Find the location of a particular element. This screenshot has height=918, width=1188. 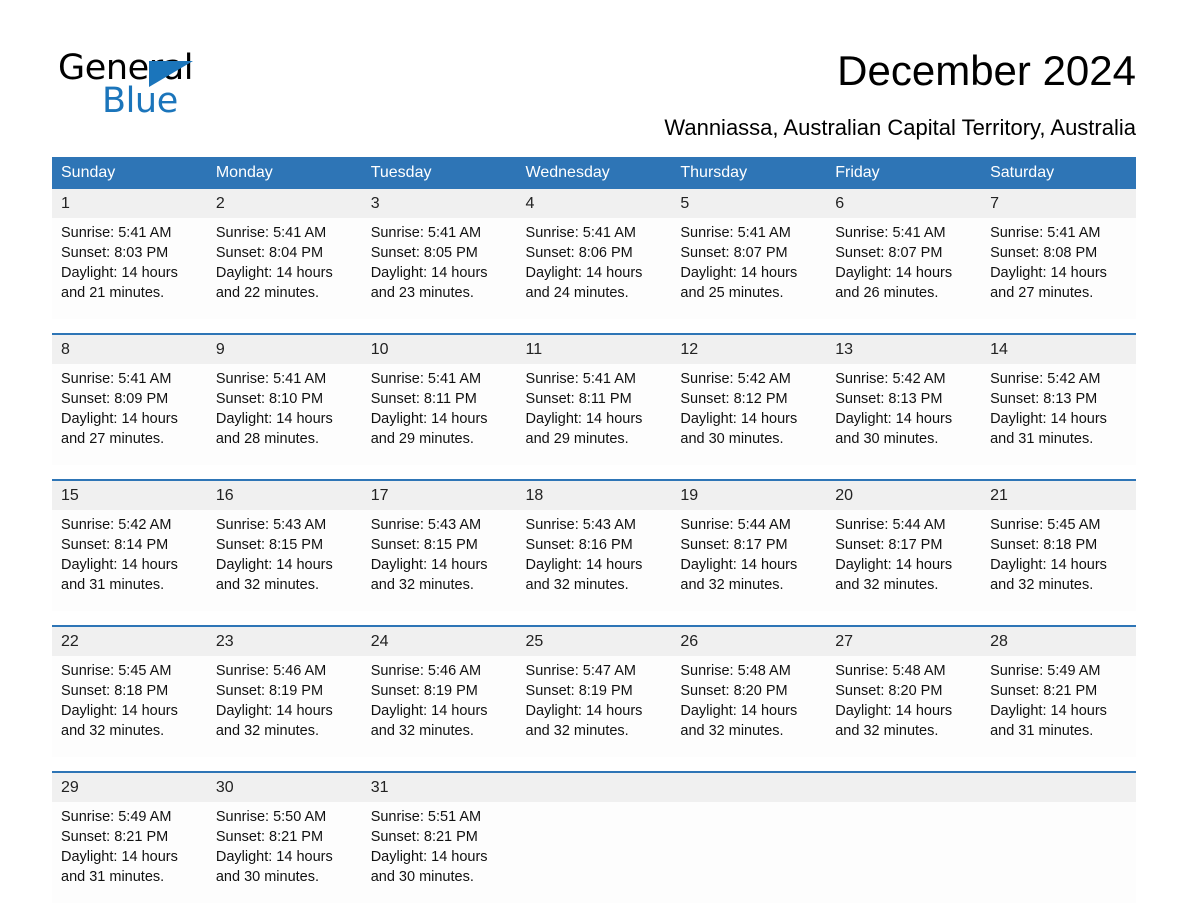

day-number: 3 is located at coordinates (439, 203).